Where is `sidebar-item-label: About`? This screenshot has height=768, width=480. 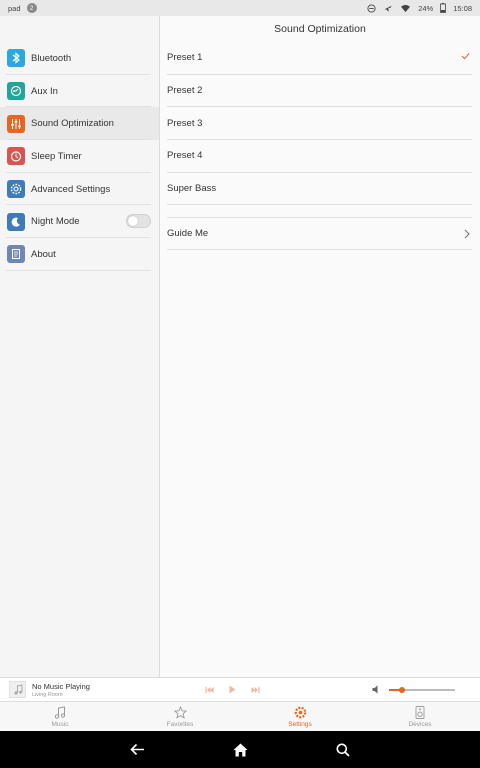 sidebar-item-label: About is located at coordinates (43, 254).